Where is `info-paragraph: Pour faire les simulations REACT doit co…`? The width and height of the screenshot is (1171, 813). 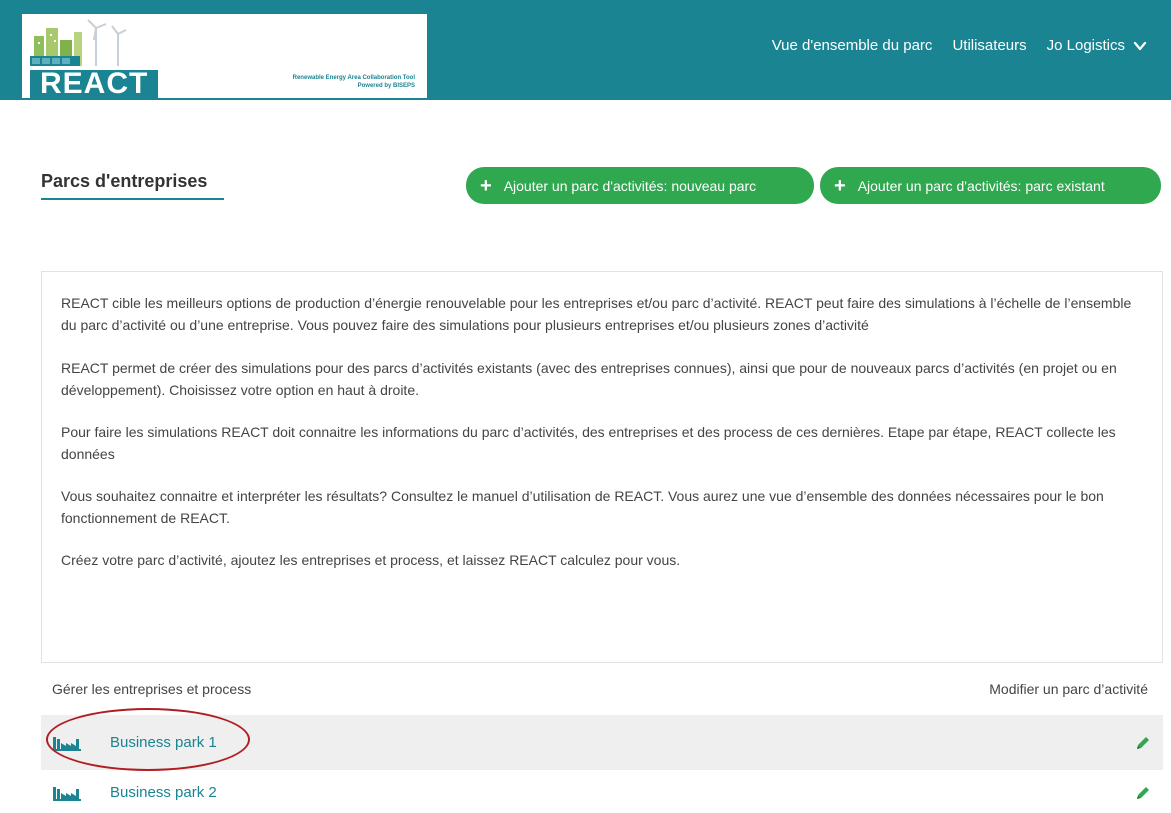
info-paragraph: Pour faire les simulations REACT doit co… is located at coordinates (588, 443).